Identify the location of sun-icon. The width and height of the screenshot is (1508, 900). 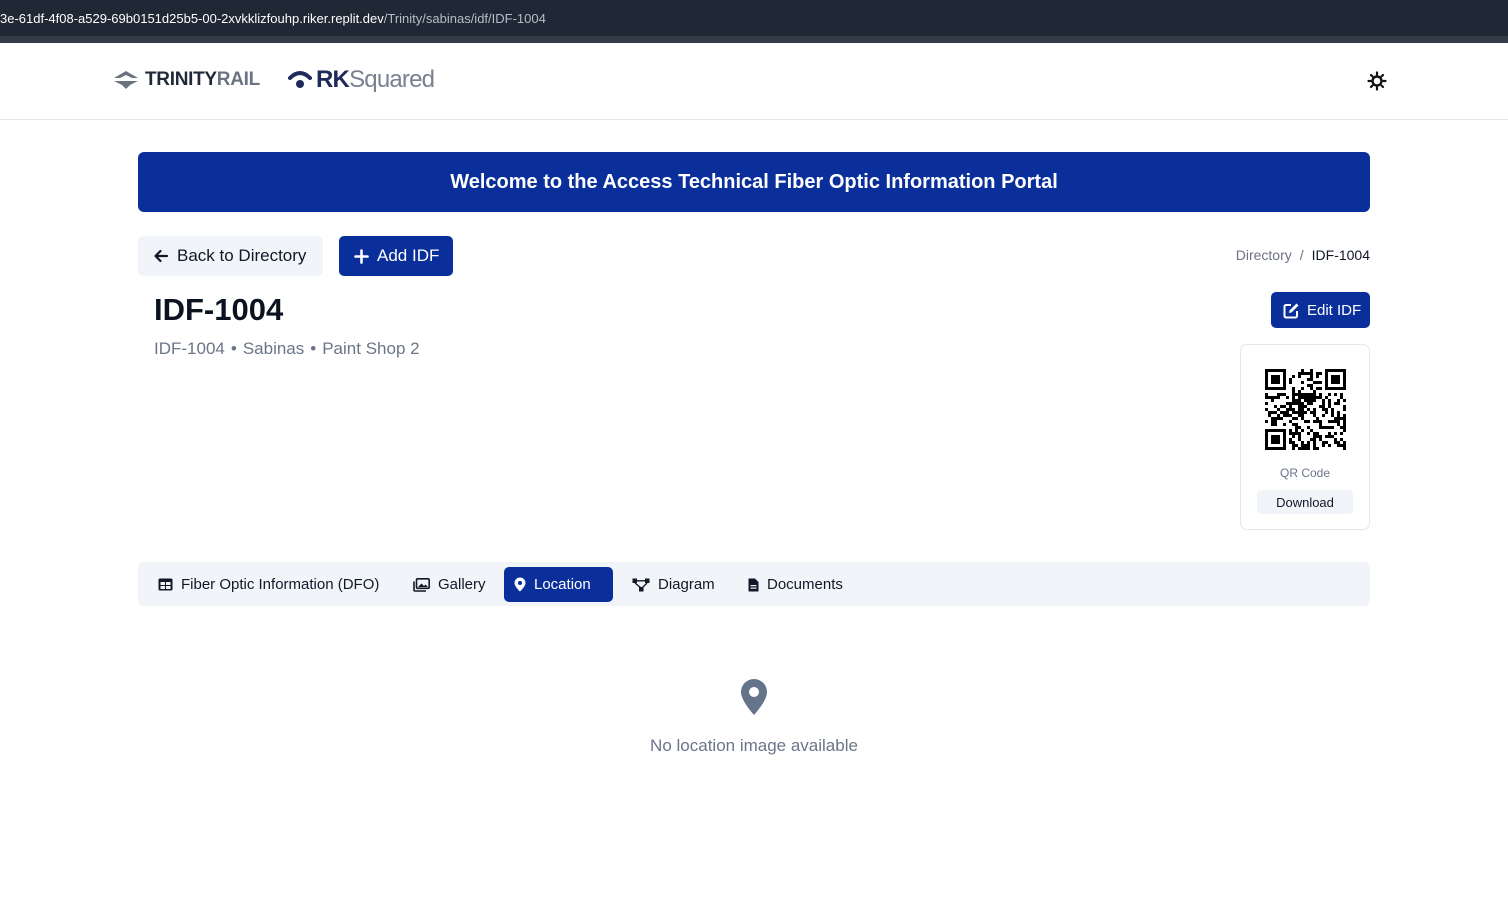
(1377, 81).